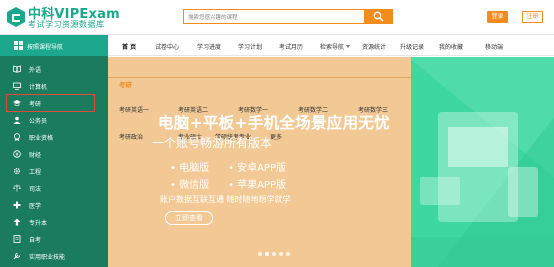 Image resolution: width=554 pixels, height=267 pixels. What do you see at coordinates (225, 199) in the screenshot?
I see `banner-note: 账户数据互联互通 随时随地想学就学` at bounding box center [225, 199].